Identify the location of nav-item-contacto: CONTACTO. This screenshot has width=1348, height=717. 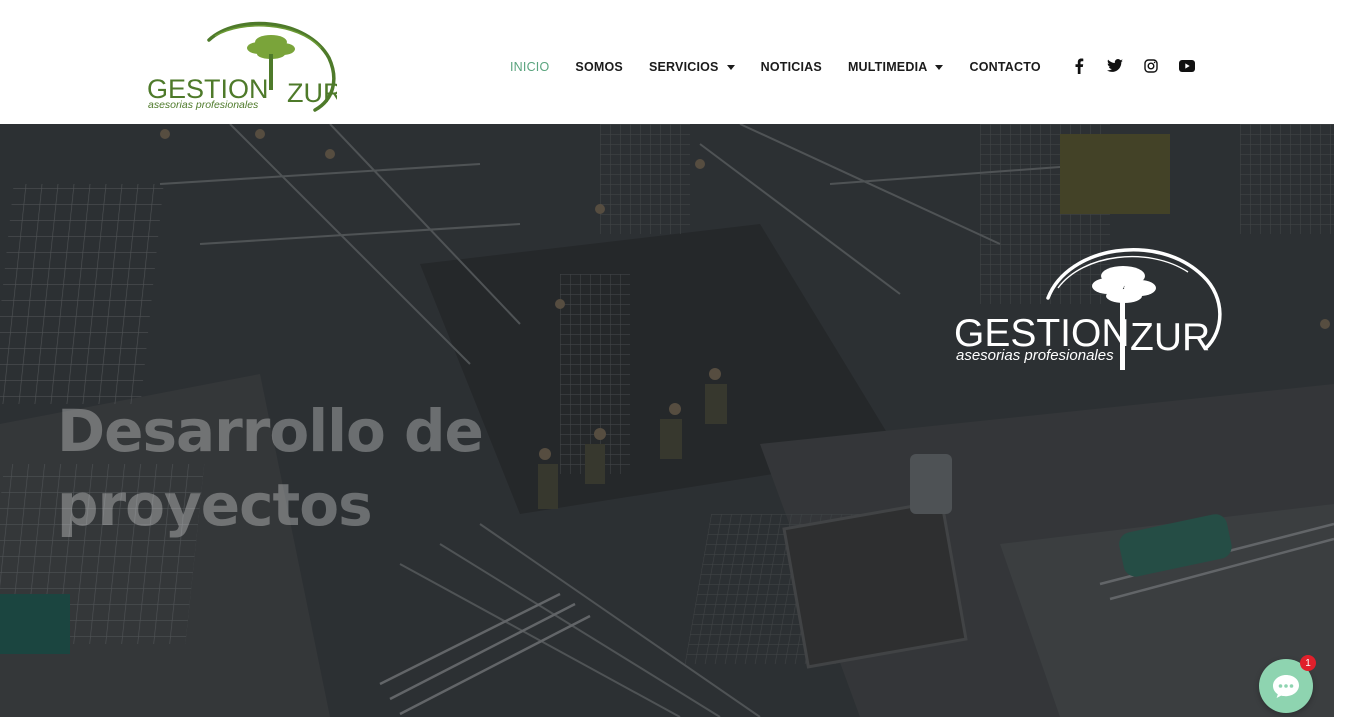
(1004, 67).